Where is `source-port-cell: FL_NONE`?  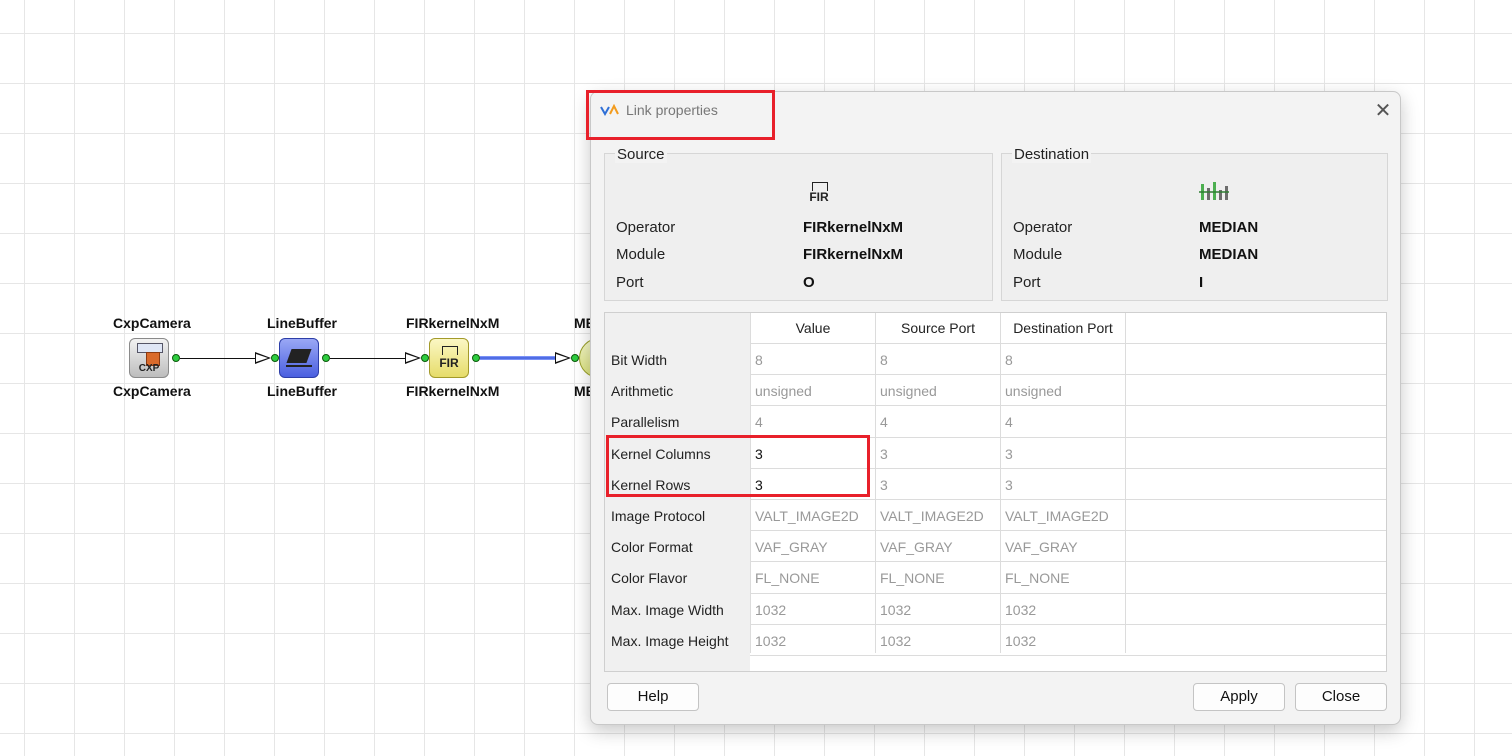
source-port-cell: FL_NONE is located at coordinates (912, 578).